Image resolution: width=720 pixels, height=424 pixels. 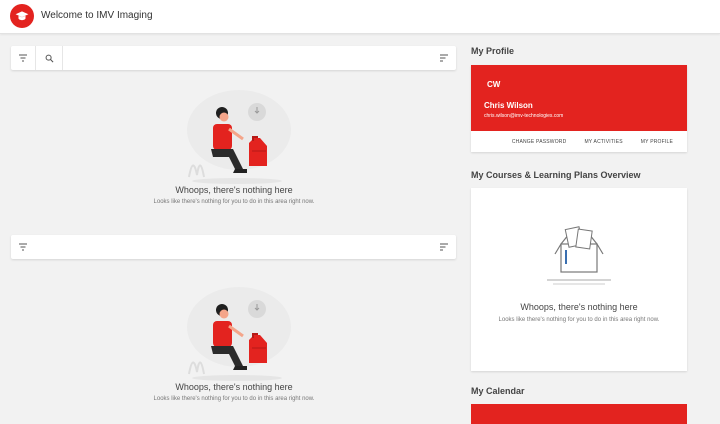 I want to click on profile-name: Chris Wilson, so click(x=508, y=105).